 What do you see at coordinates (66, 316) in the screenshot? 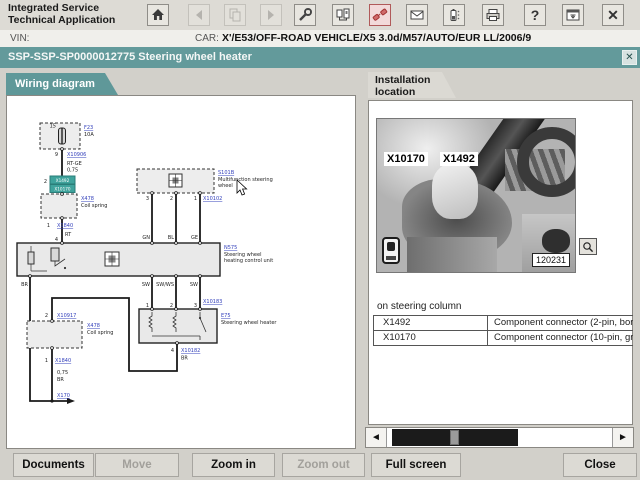
I see `coil-lower-connector-in: X10917` at bounding box center [66, 316].